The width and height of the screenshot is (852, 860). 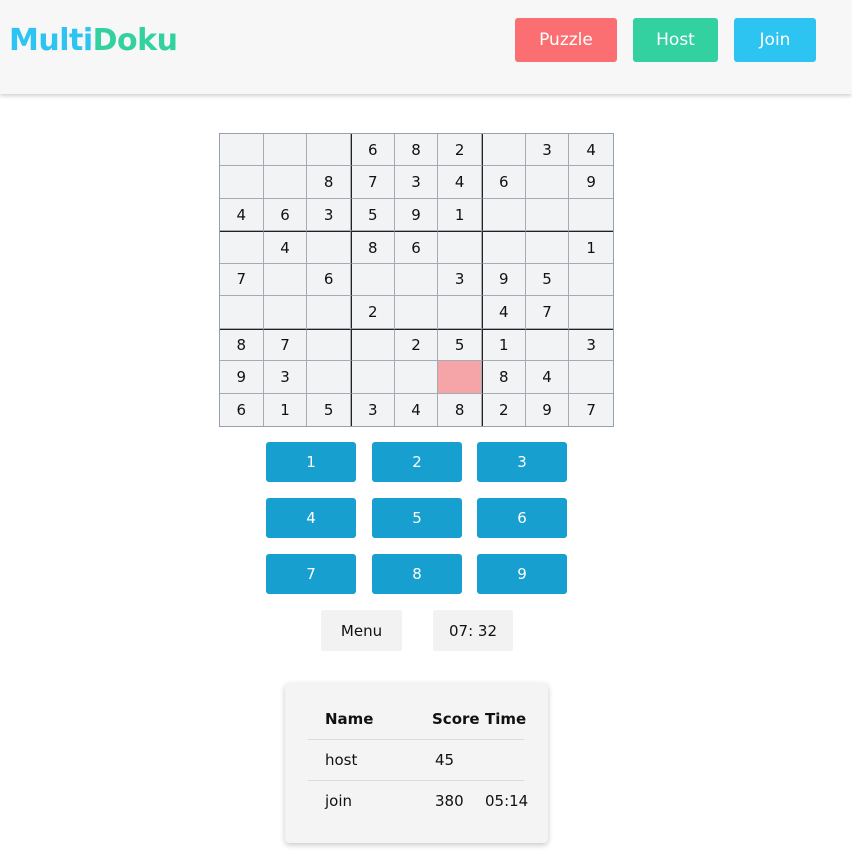 I want to click on number-3-button: 3, so click(x=522, y=462).